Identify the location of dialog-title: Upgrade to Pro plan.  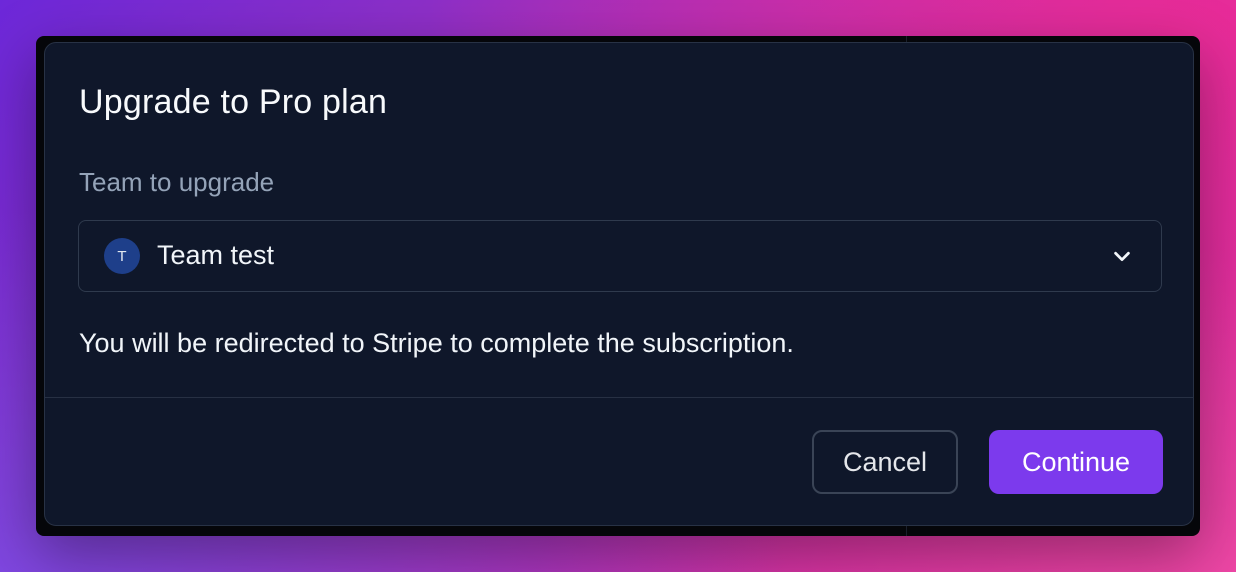
(233, 102).